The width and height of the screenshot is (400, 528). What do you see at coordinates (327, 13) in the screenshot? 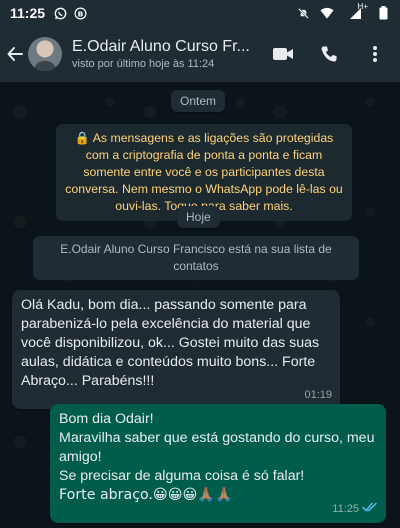
I see `wifi-icon` at bounding box center [327, 13].